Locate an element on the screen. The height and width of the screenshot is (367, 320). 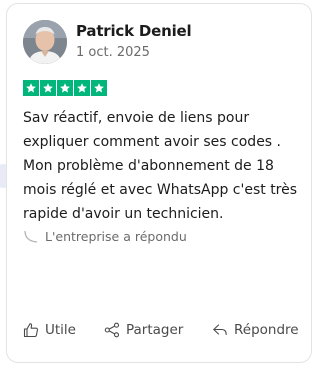
star-rating is located at coordinates (65, 88).